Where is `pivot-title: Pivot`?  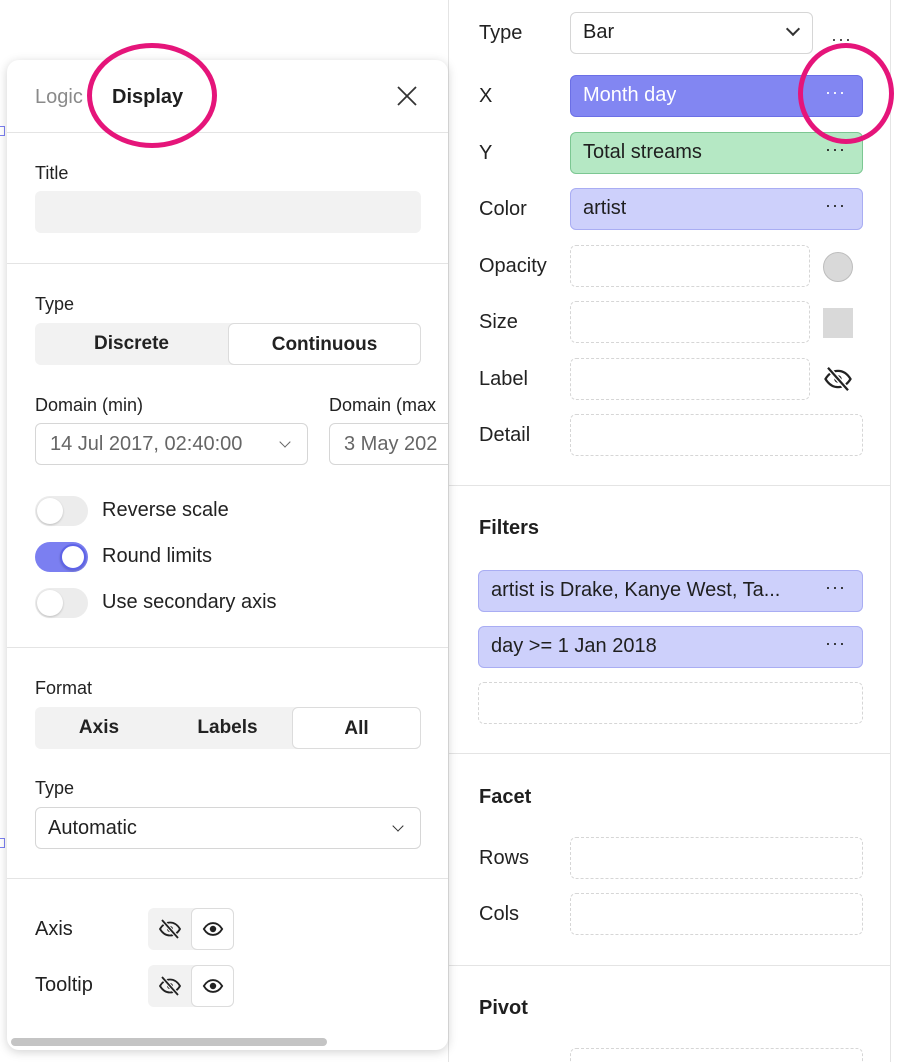 pivot-title: Pivot is located at coordinates (503, 1008).